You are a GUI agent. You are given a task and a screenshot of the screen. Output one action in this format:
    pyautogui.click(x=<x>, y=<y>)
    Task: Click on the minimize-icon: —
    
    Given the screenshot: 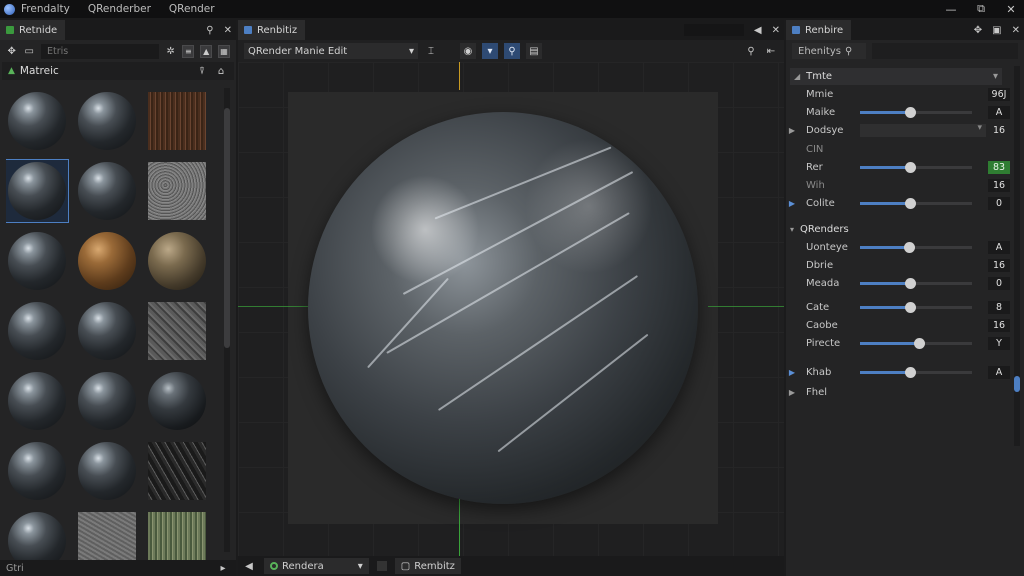 What is the action you would take?
    pyautogui.click(x=951, y=9)
    